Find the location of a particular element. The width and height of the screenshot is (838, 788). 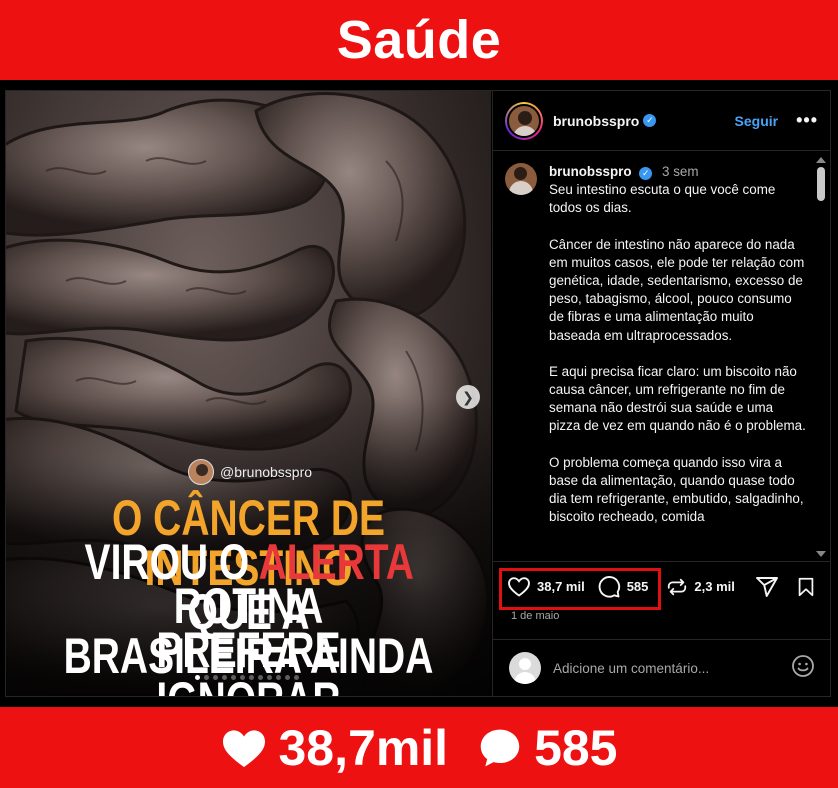

banner-title: Saúde is located at coordinates (419, 40).